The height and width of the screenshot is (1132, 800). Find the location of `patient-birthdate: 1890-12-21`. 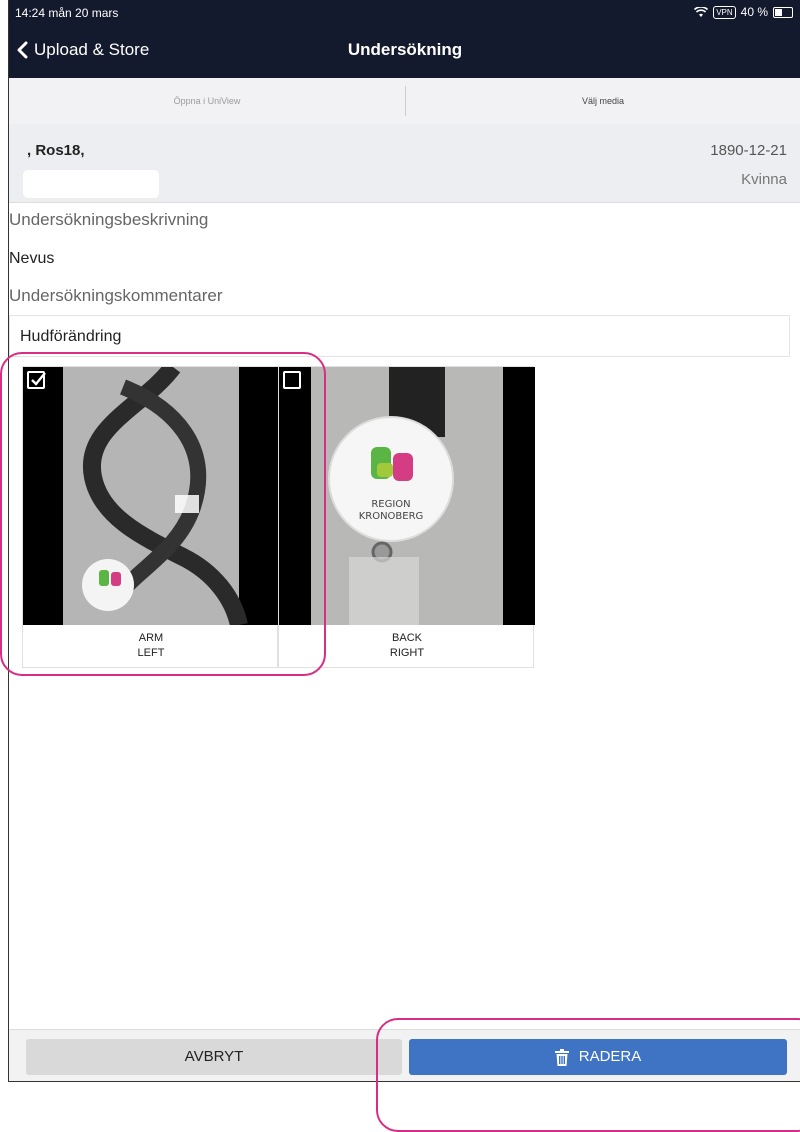

patient-birthdate: 1890-12-21 is located at coordinates (748, 150).